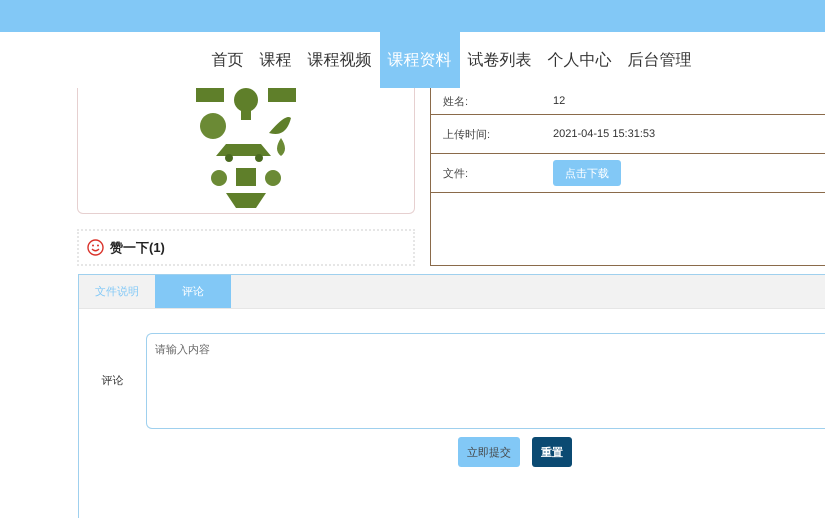  I want to click on nav-item: 试卷列表, so click(500, 60).